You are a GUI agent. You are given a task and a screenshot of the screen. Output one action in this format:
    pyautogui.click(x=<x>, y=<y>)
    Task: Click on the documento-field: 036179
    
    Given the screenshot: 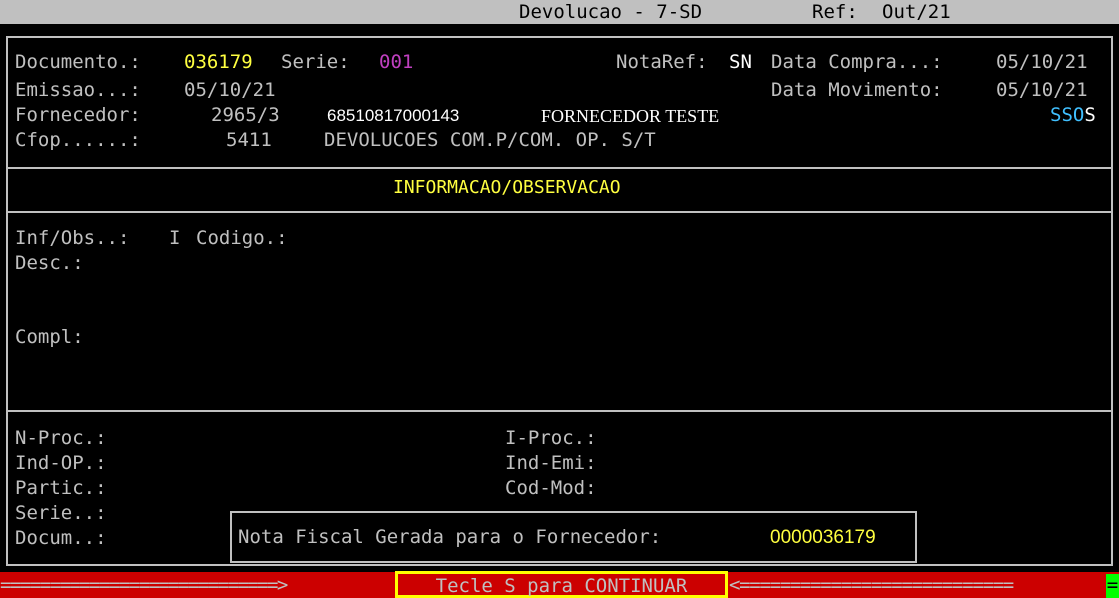 What is the action you would take?
    pyautogui.click(x=218, y=62)
    